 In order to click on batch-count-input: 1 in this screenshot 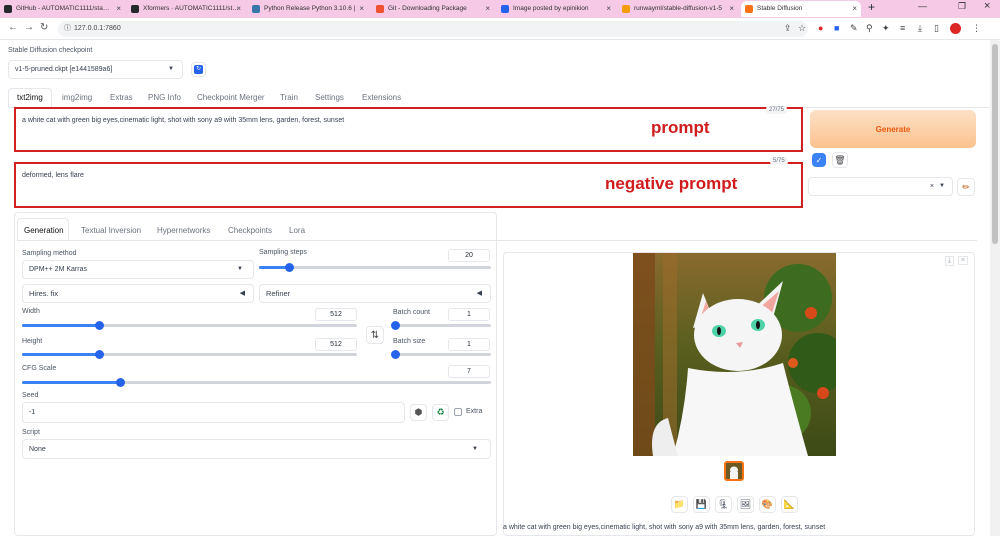, I will do `click(469, 314)`.